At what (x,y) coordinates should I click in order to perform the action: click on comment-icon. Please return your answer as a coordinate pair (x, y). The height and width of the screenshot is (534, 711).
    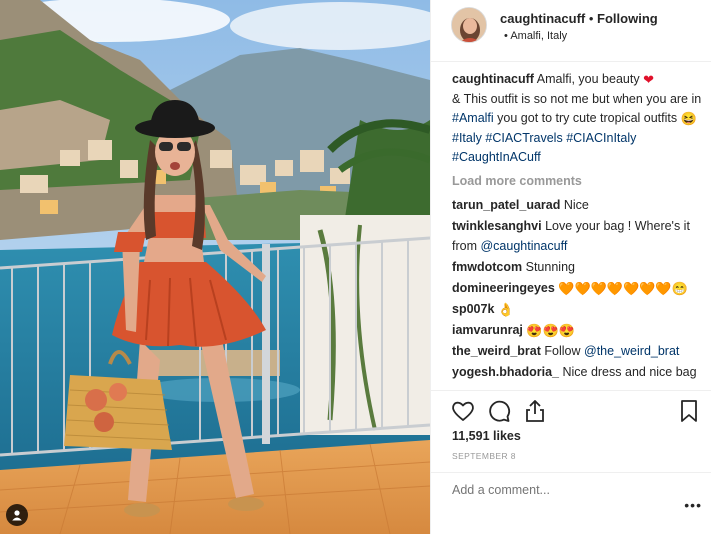
    Looking at the image, I should click on (499, 411).